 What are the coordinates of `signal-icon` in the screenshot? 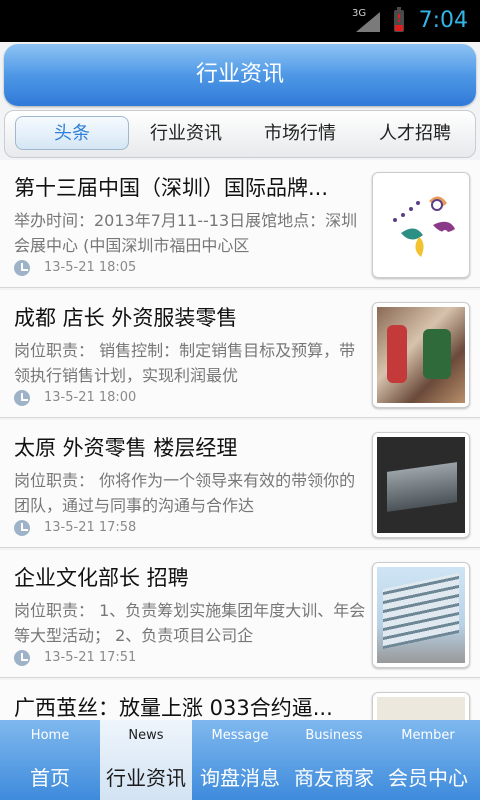 It's located at (368, 22).